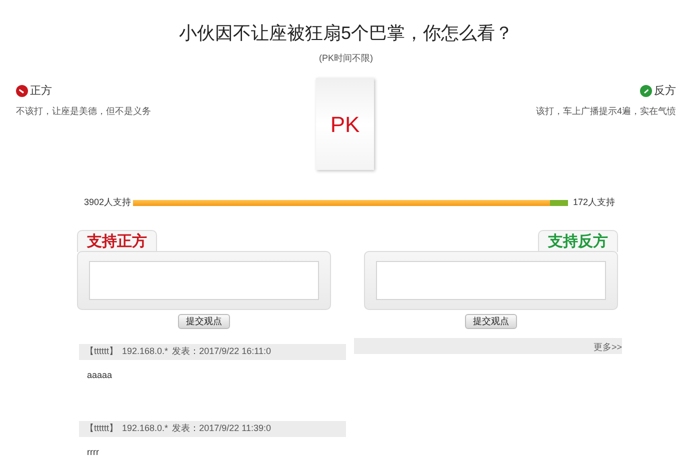 The width and height of the screenshot is (692, 466). Describe the element at coordinates (345, 33) in the screenshot. I see `page-title: 小伙因不让座被狂扇5个巴掌，你怎么看？` at that location.